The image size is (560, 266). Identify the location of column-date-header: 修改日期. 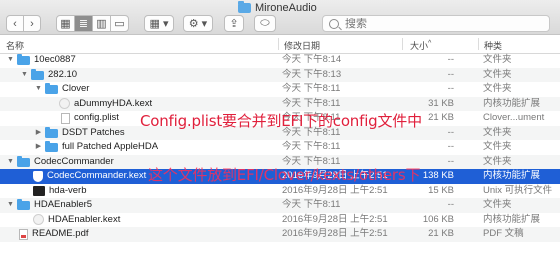
(302, 45).